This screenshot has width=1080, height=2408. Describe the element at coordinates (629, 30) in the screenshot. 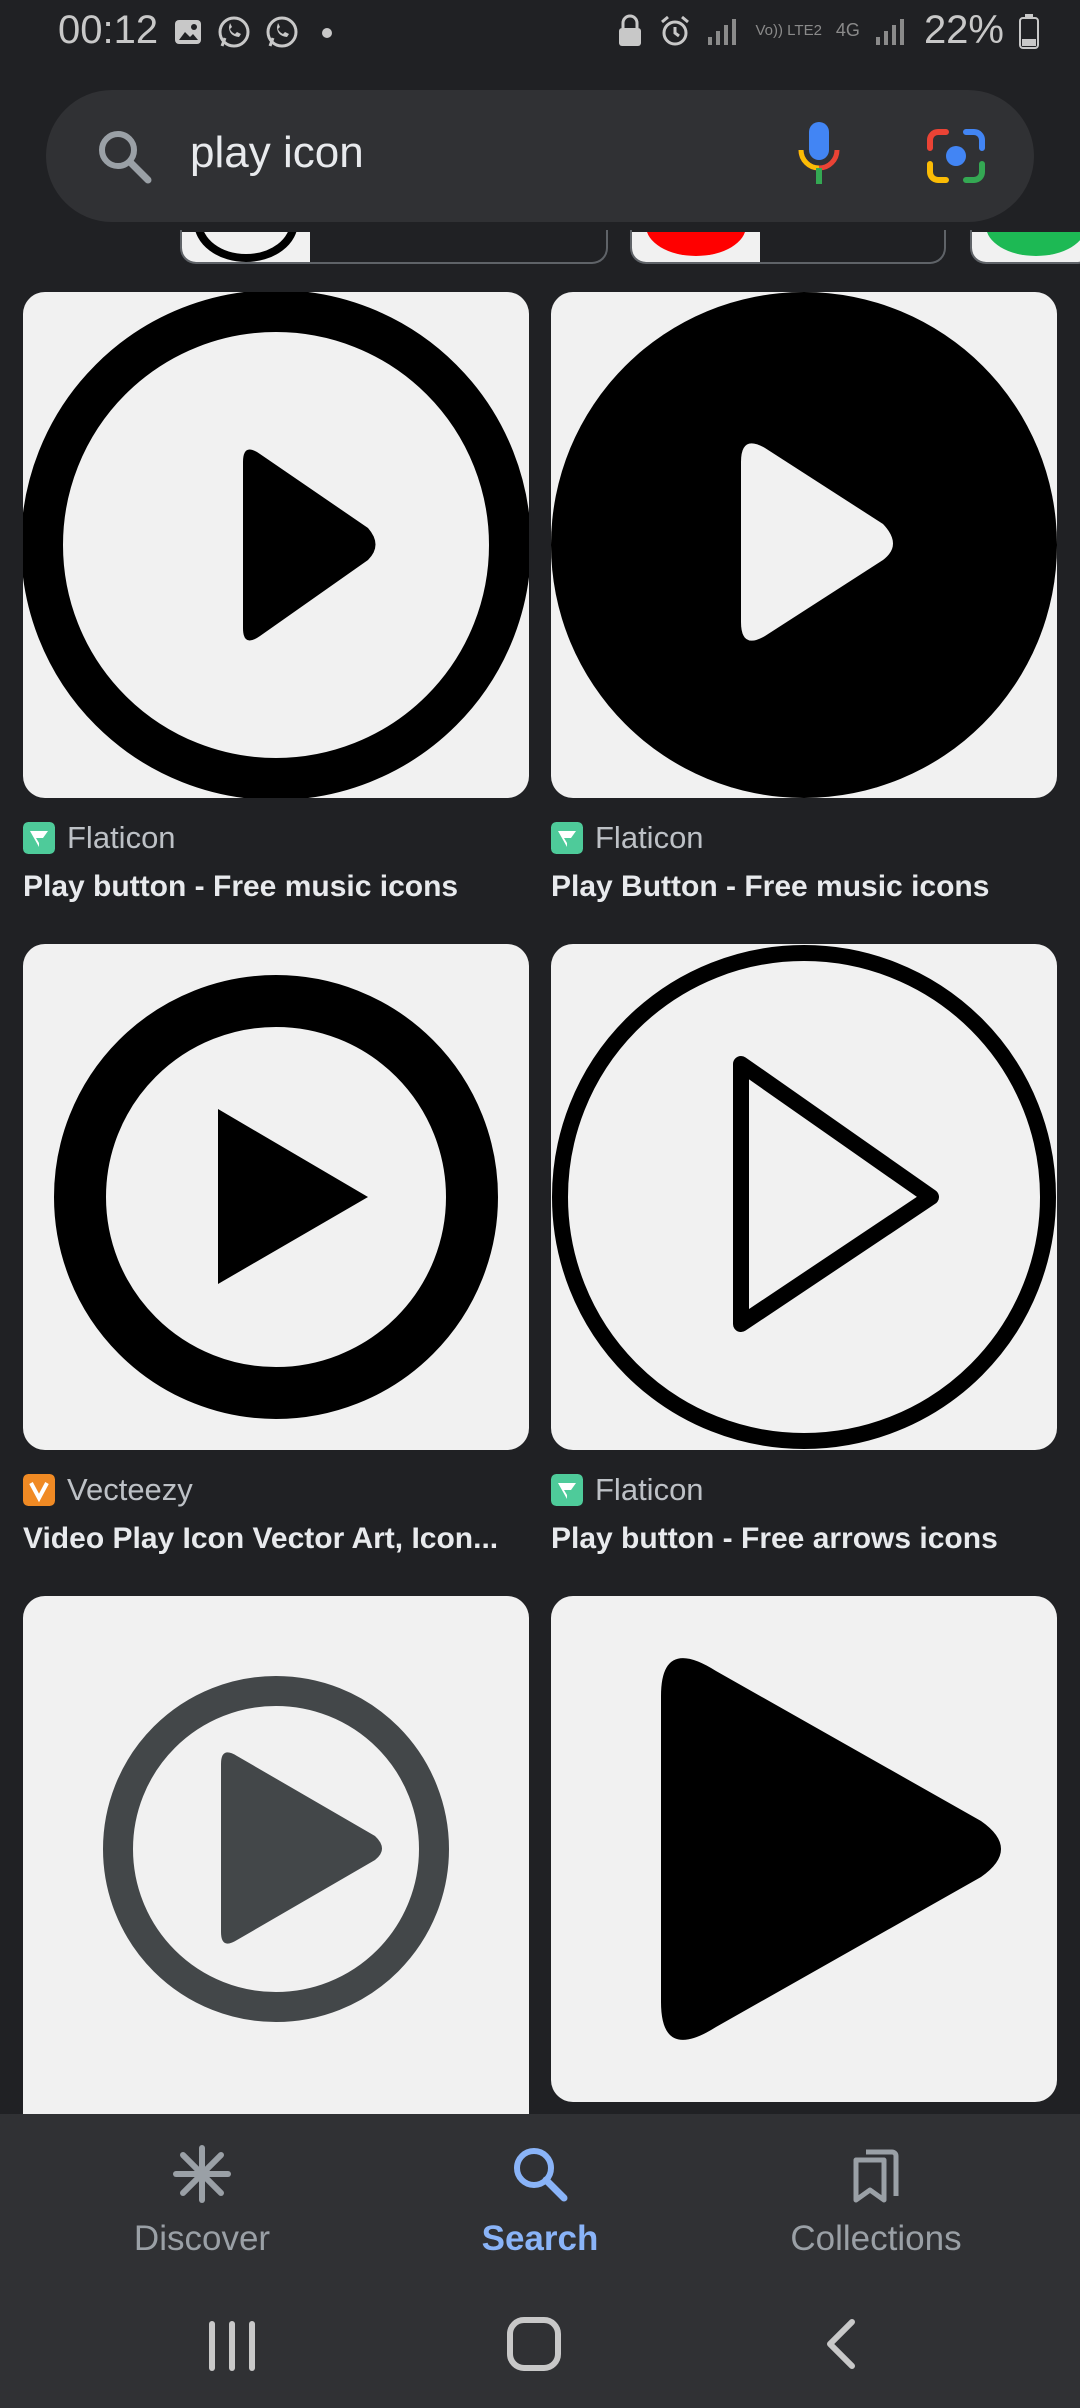

I see `lock-icon` at that location.